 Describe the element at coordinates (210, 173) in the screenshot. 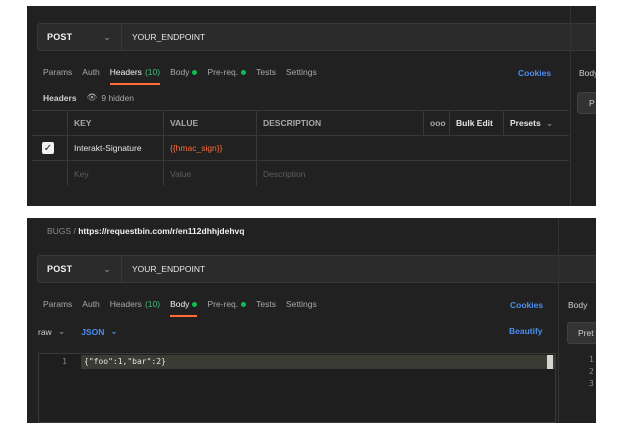

I see `value-placeholder: Value` at that location.